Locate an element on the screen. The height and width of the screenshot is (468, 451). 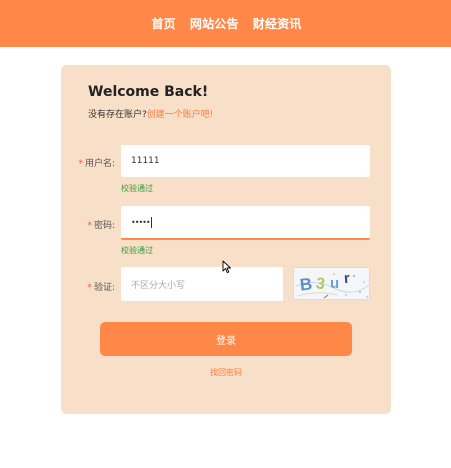
username-label-text: 用户名: is located at coordinates (99, 164).